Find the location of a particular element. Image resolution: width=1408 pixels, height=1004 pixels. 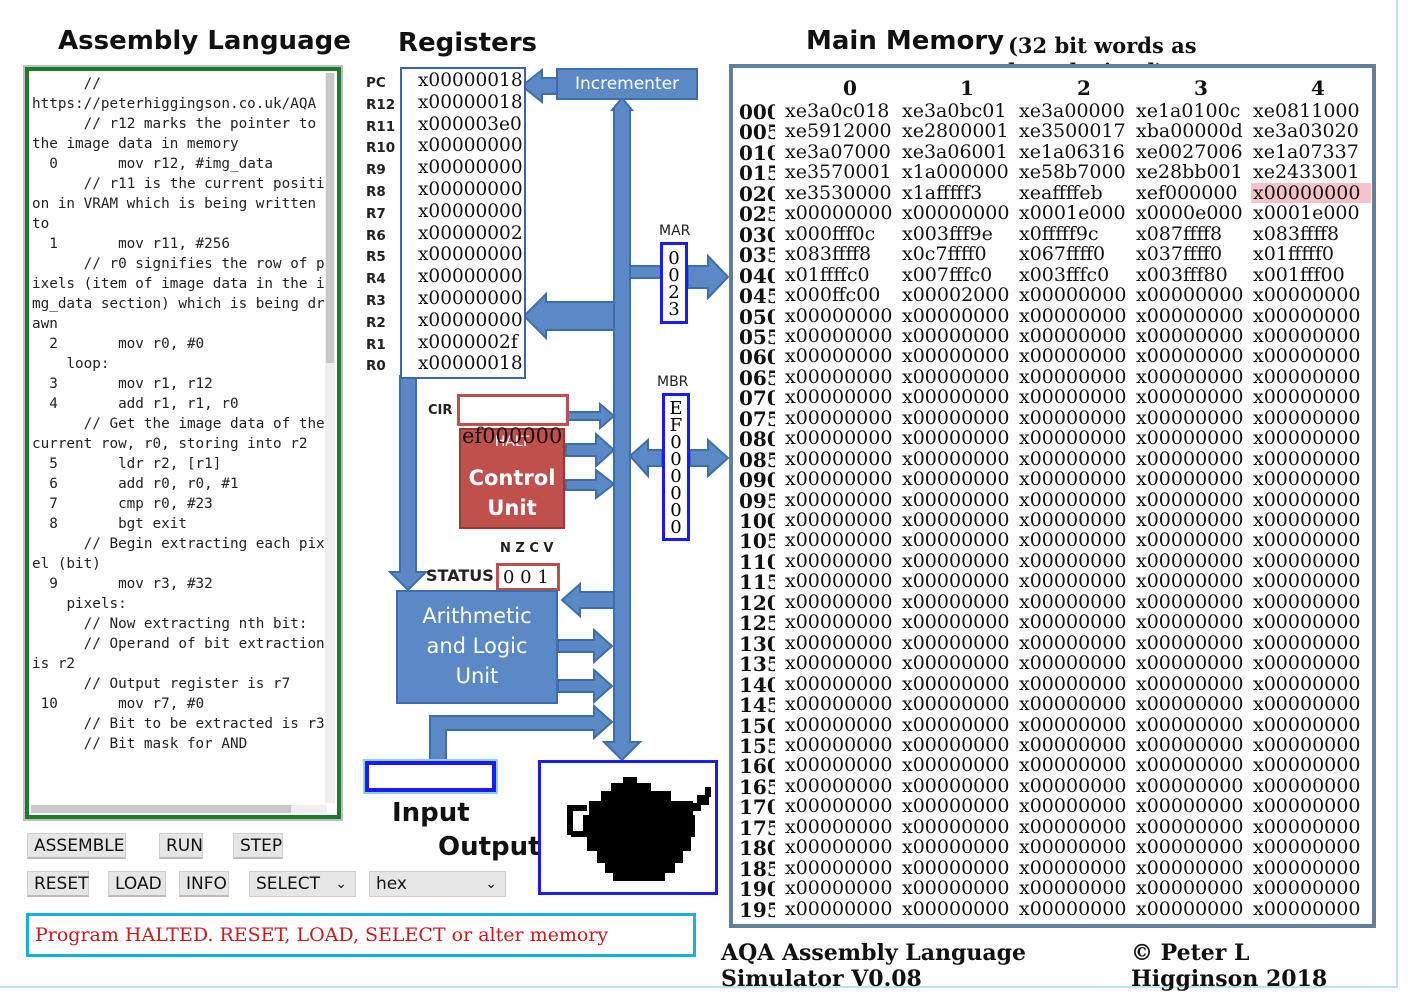

memory-cell: x0001e000 is located at coordinates (1077, 213).